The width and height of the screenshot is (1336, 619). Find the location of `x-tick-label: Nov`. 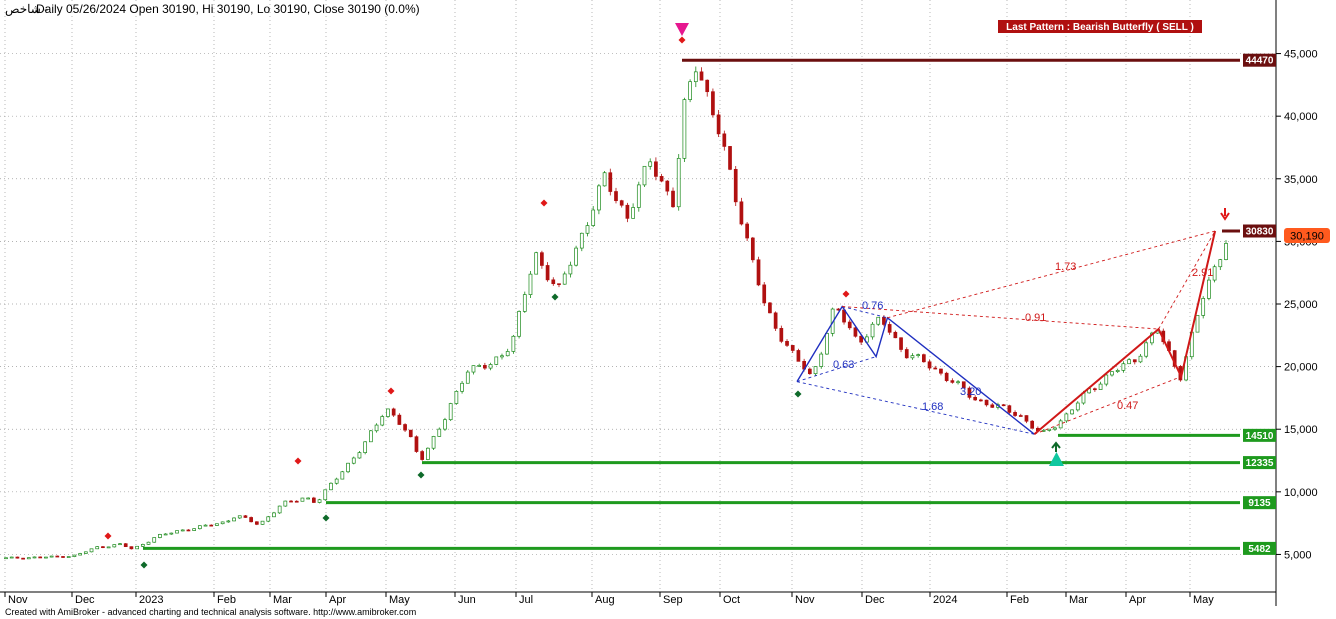

x-tick-label: Nov is located at coordinates (805, 600).